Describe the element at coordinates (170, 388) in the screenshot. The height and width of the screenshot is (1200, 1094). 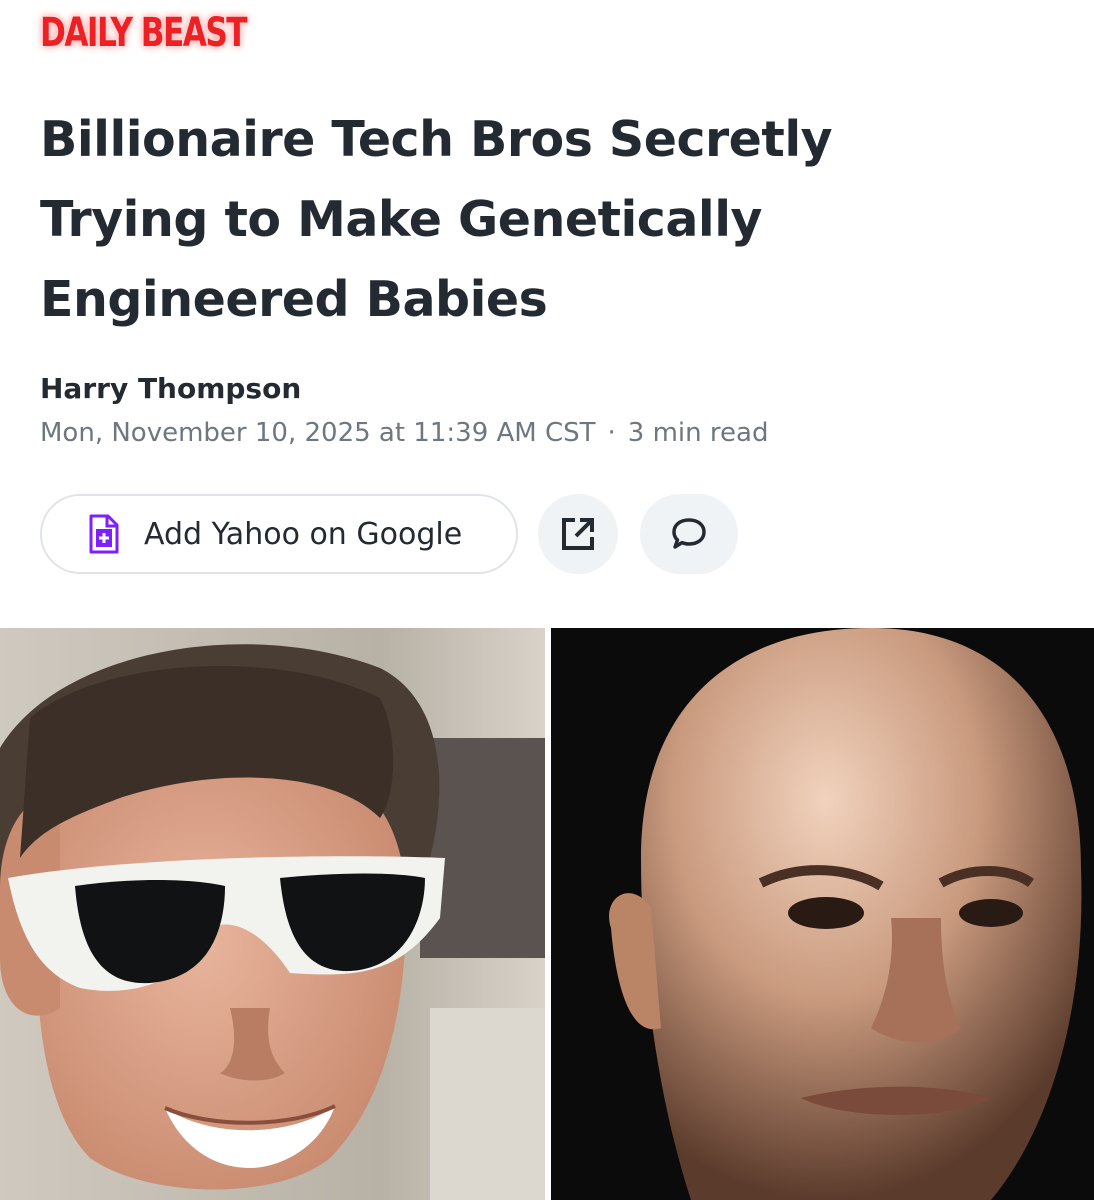
I see `author-name: Harry Thompson` at that location.